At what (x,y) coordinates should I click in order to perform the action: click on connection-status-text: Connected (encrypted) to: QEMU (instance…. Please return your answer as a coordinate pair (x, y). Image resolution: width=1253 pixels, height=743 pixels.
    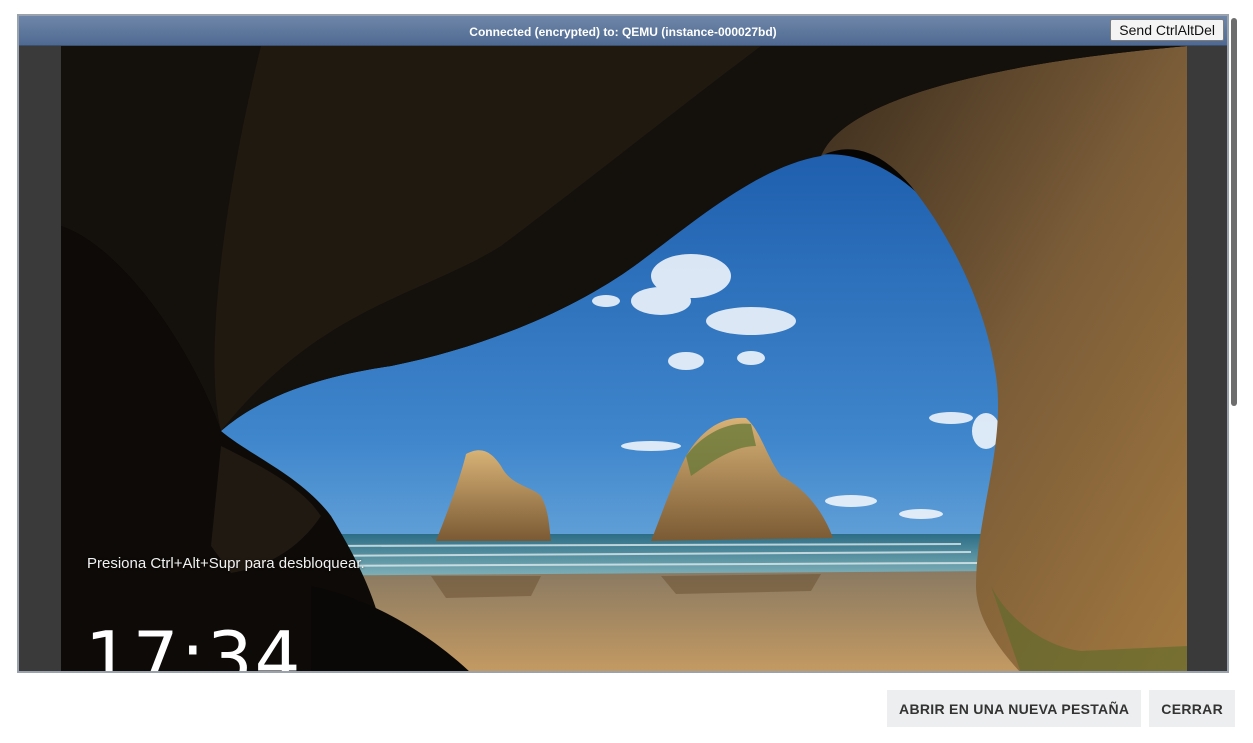
    Looking at the image, I should click on (623, 32).